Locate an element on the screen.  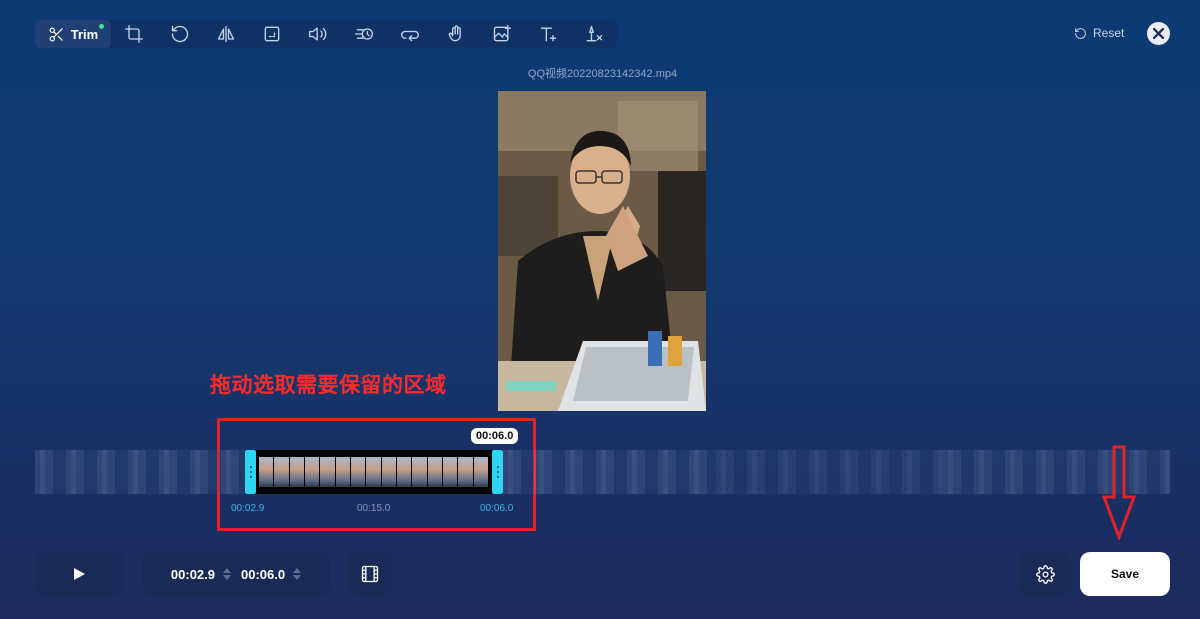
selected-thumbnails is located at coordinates (374, 472).